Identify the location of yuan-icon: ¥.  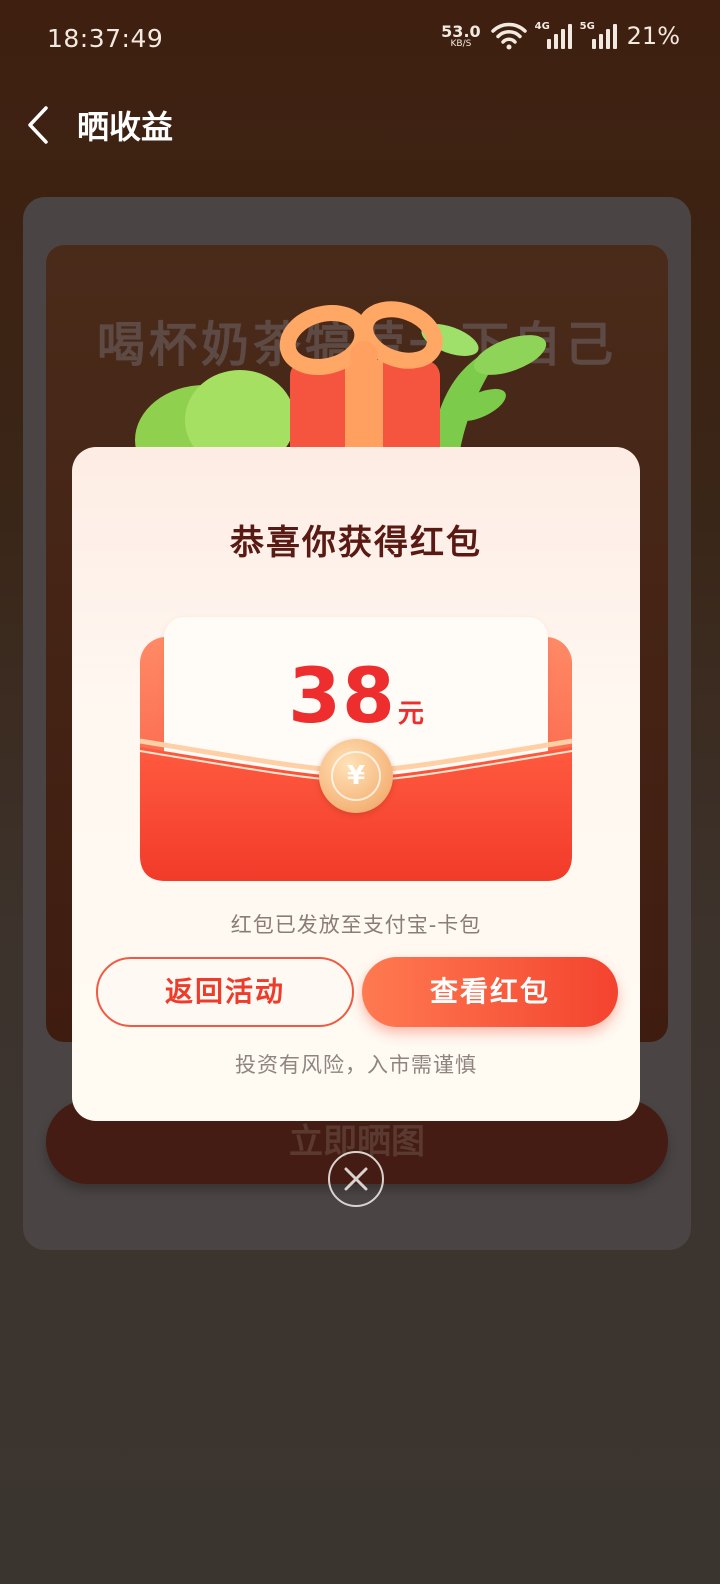
(356, 776).